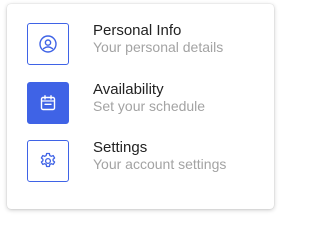 The image size is (320, 240). I want to click on user-circle-icon, so click(48, 44).